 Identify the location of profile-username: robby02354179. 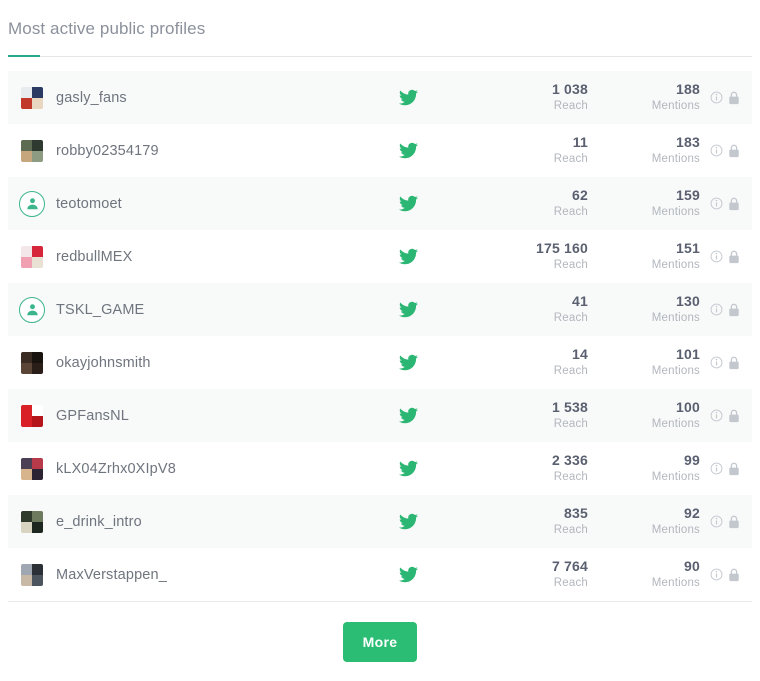
(200, 151).